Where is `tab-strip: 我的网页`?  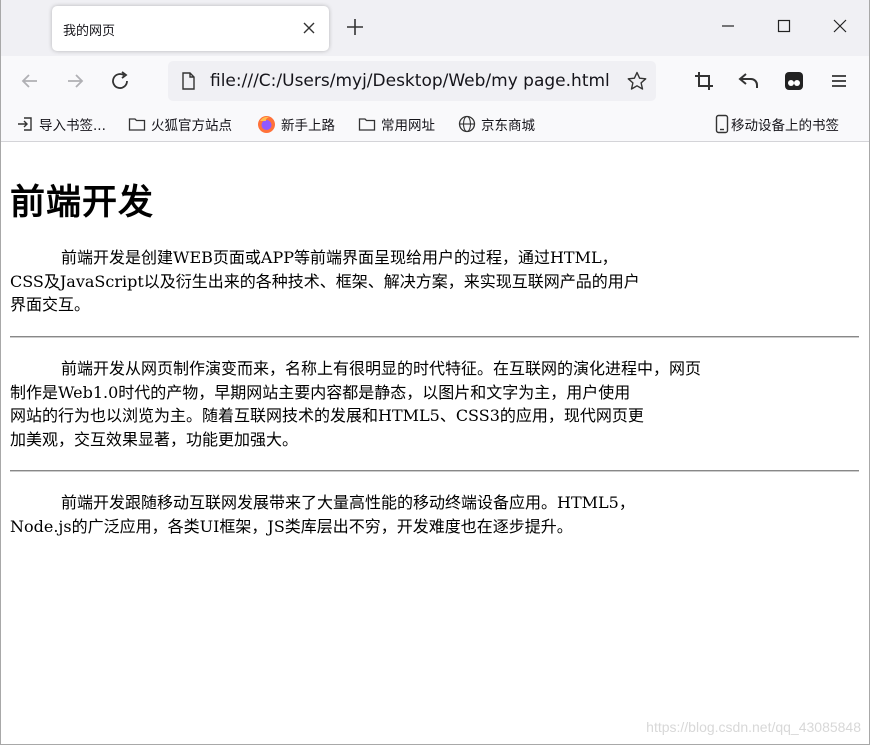
tab-strip: 我的网页 is located at coordinates (435, 28).